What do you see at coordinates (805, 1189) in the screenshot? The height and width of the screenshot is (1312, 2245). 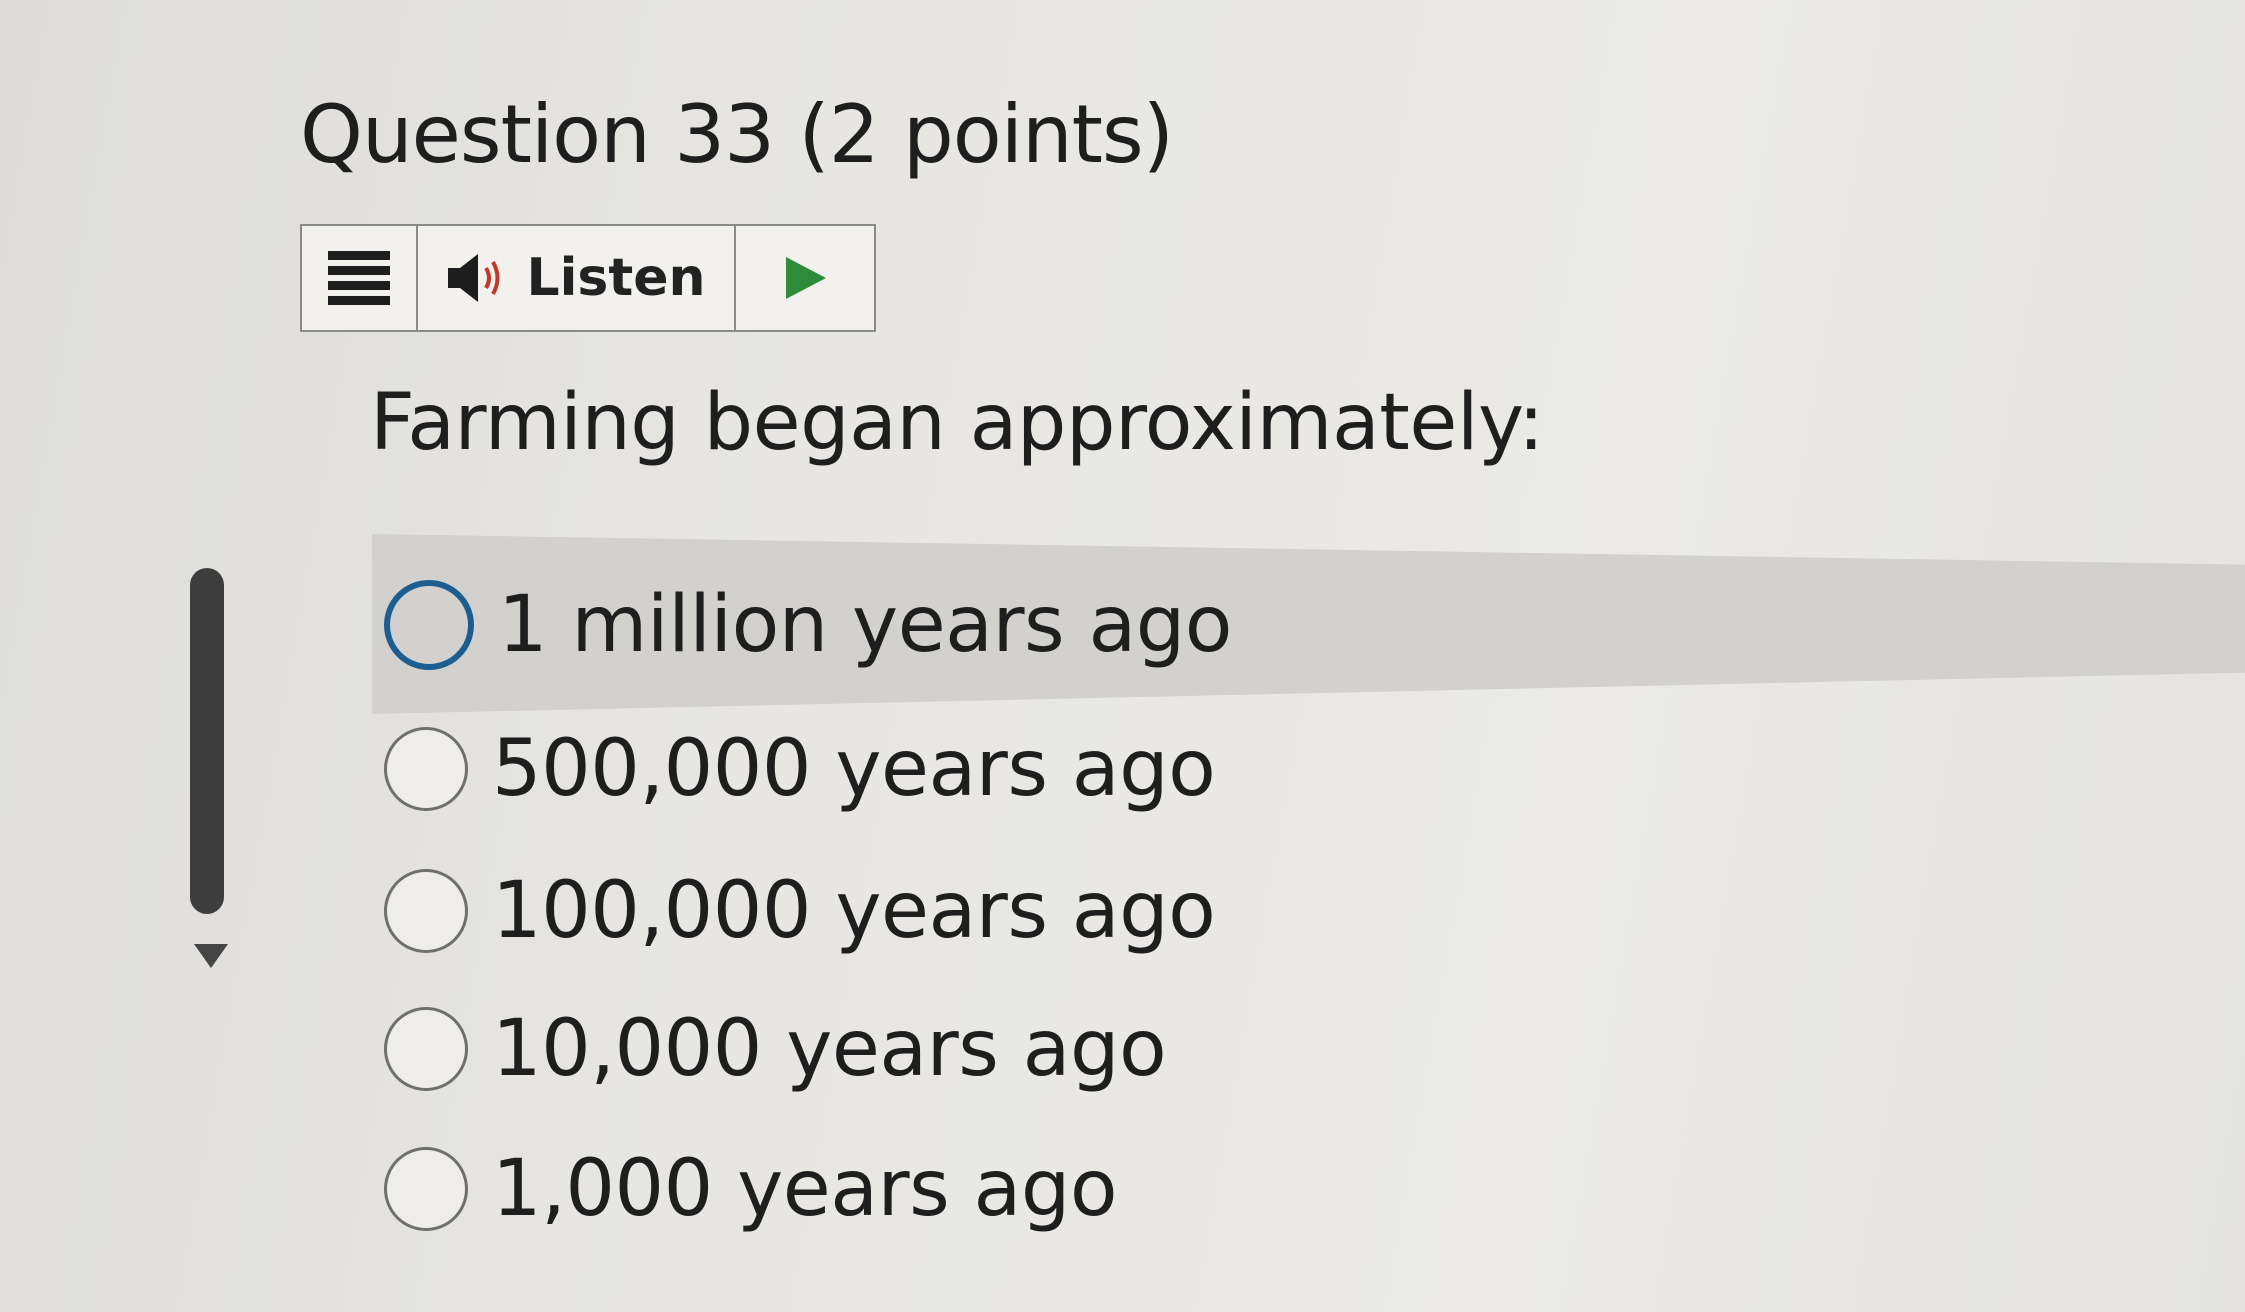 I see `answer-option-label: 1,000 years ago` at bounding box center [805, 1189].